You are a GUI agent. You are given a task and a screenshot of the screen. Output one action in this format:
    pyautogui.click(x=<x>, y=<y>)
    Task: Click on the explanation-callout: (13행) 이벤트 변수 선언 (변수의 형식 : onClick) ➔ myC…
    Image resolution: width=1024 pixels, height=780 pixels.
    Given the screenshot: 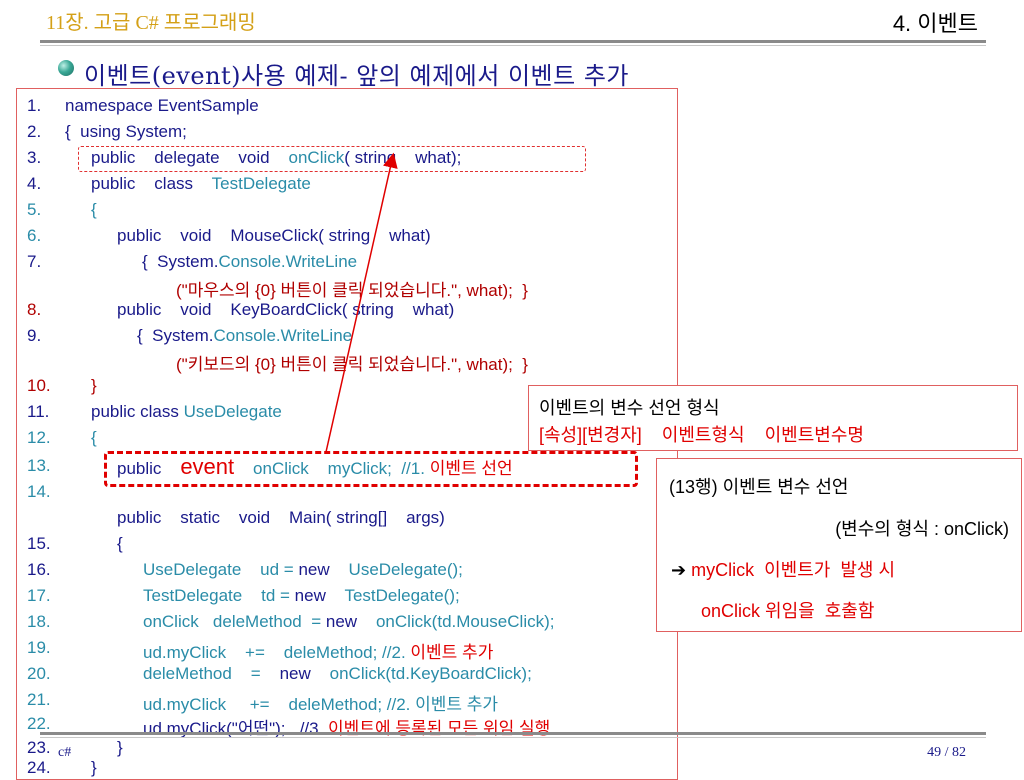 What is the action you would take?
    pyautogui.click(x=839, y=545)
    